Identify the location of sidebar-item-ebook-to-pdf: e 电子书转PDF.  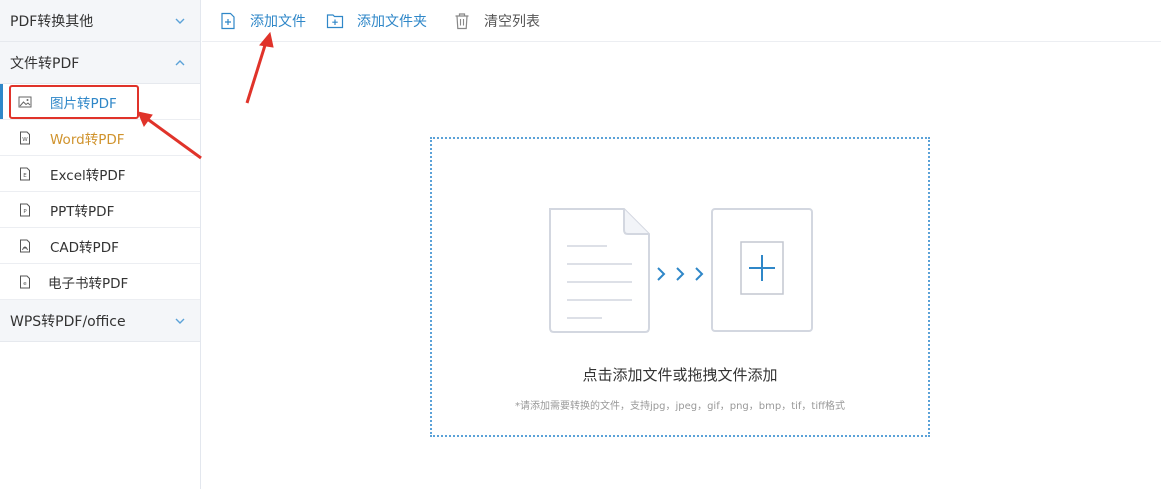
(100, 282).